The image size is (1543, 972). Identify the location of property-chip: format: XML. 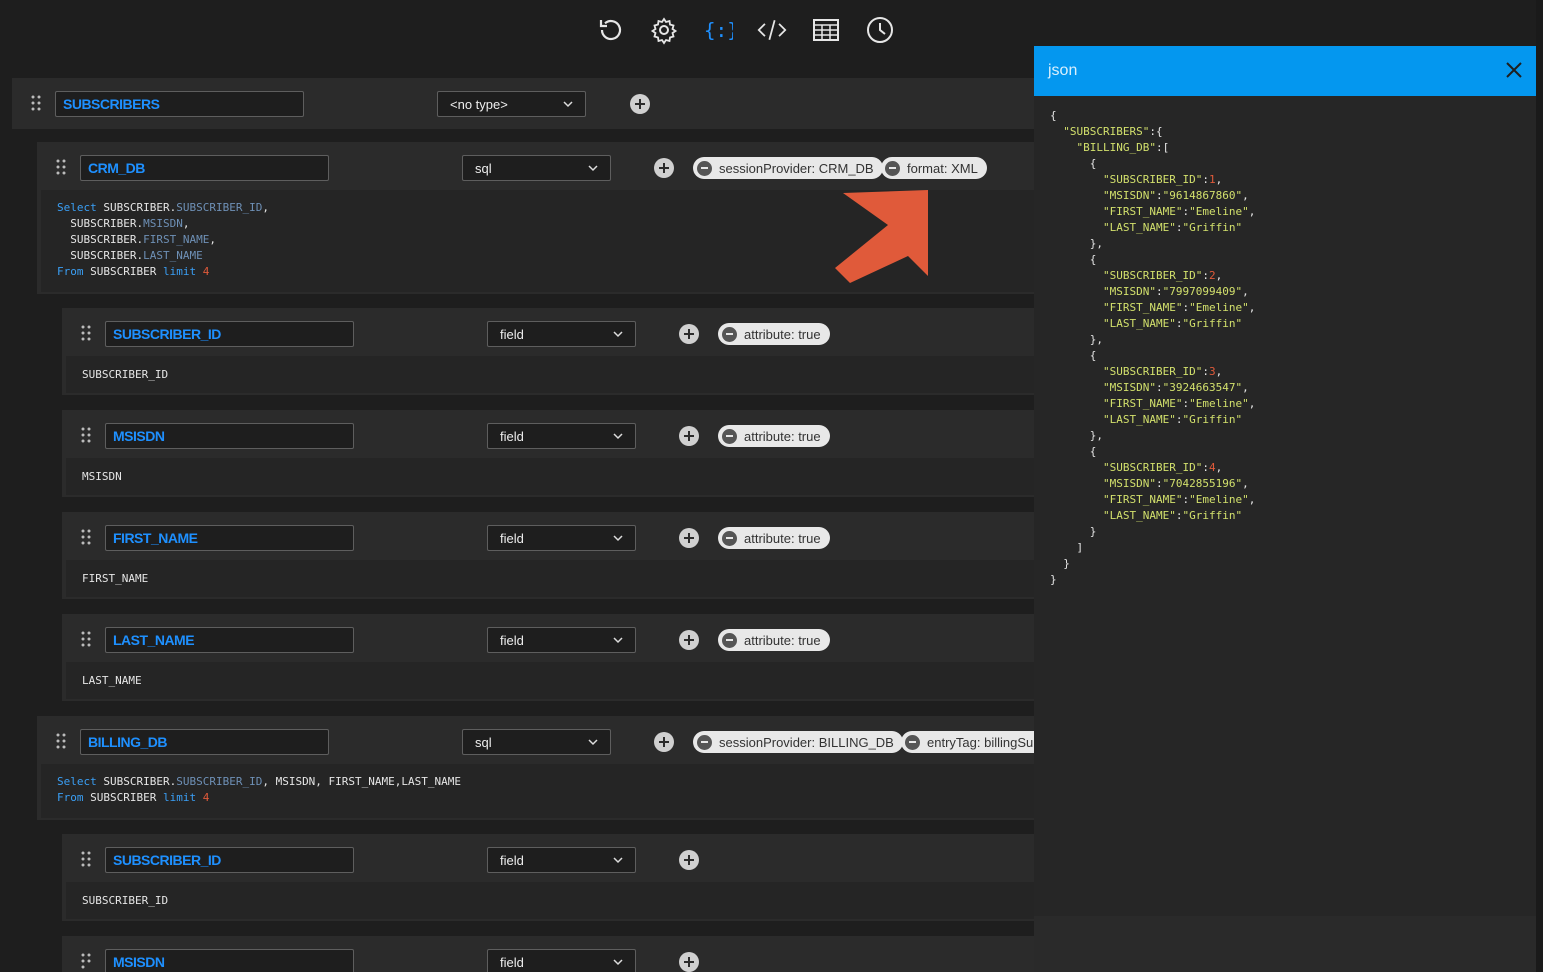
(934, 168).